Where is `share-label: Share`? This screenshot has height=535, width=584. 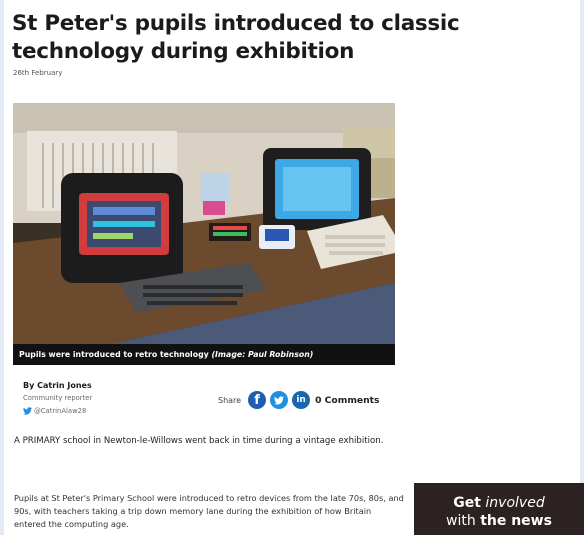 share-label: Share is located at coordinates (230, 400).